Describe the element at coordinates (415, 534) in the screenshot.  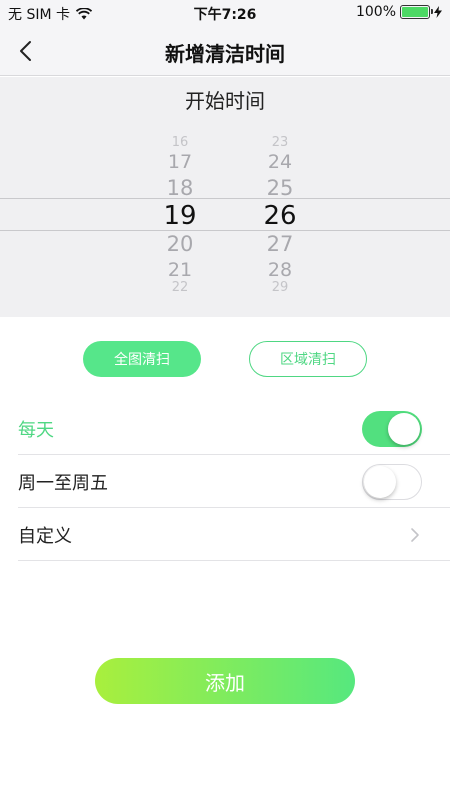
I see `chevron-right-icon` at that location.